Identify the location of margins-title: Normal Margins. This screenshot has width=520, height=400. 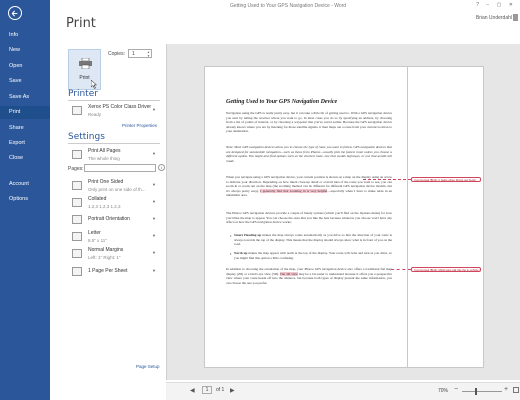
(106, 250).